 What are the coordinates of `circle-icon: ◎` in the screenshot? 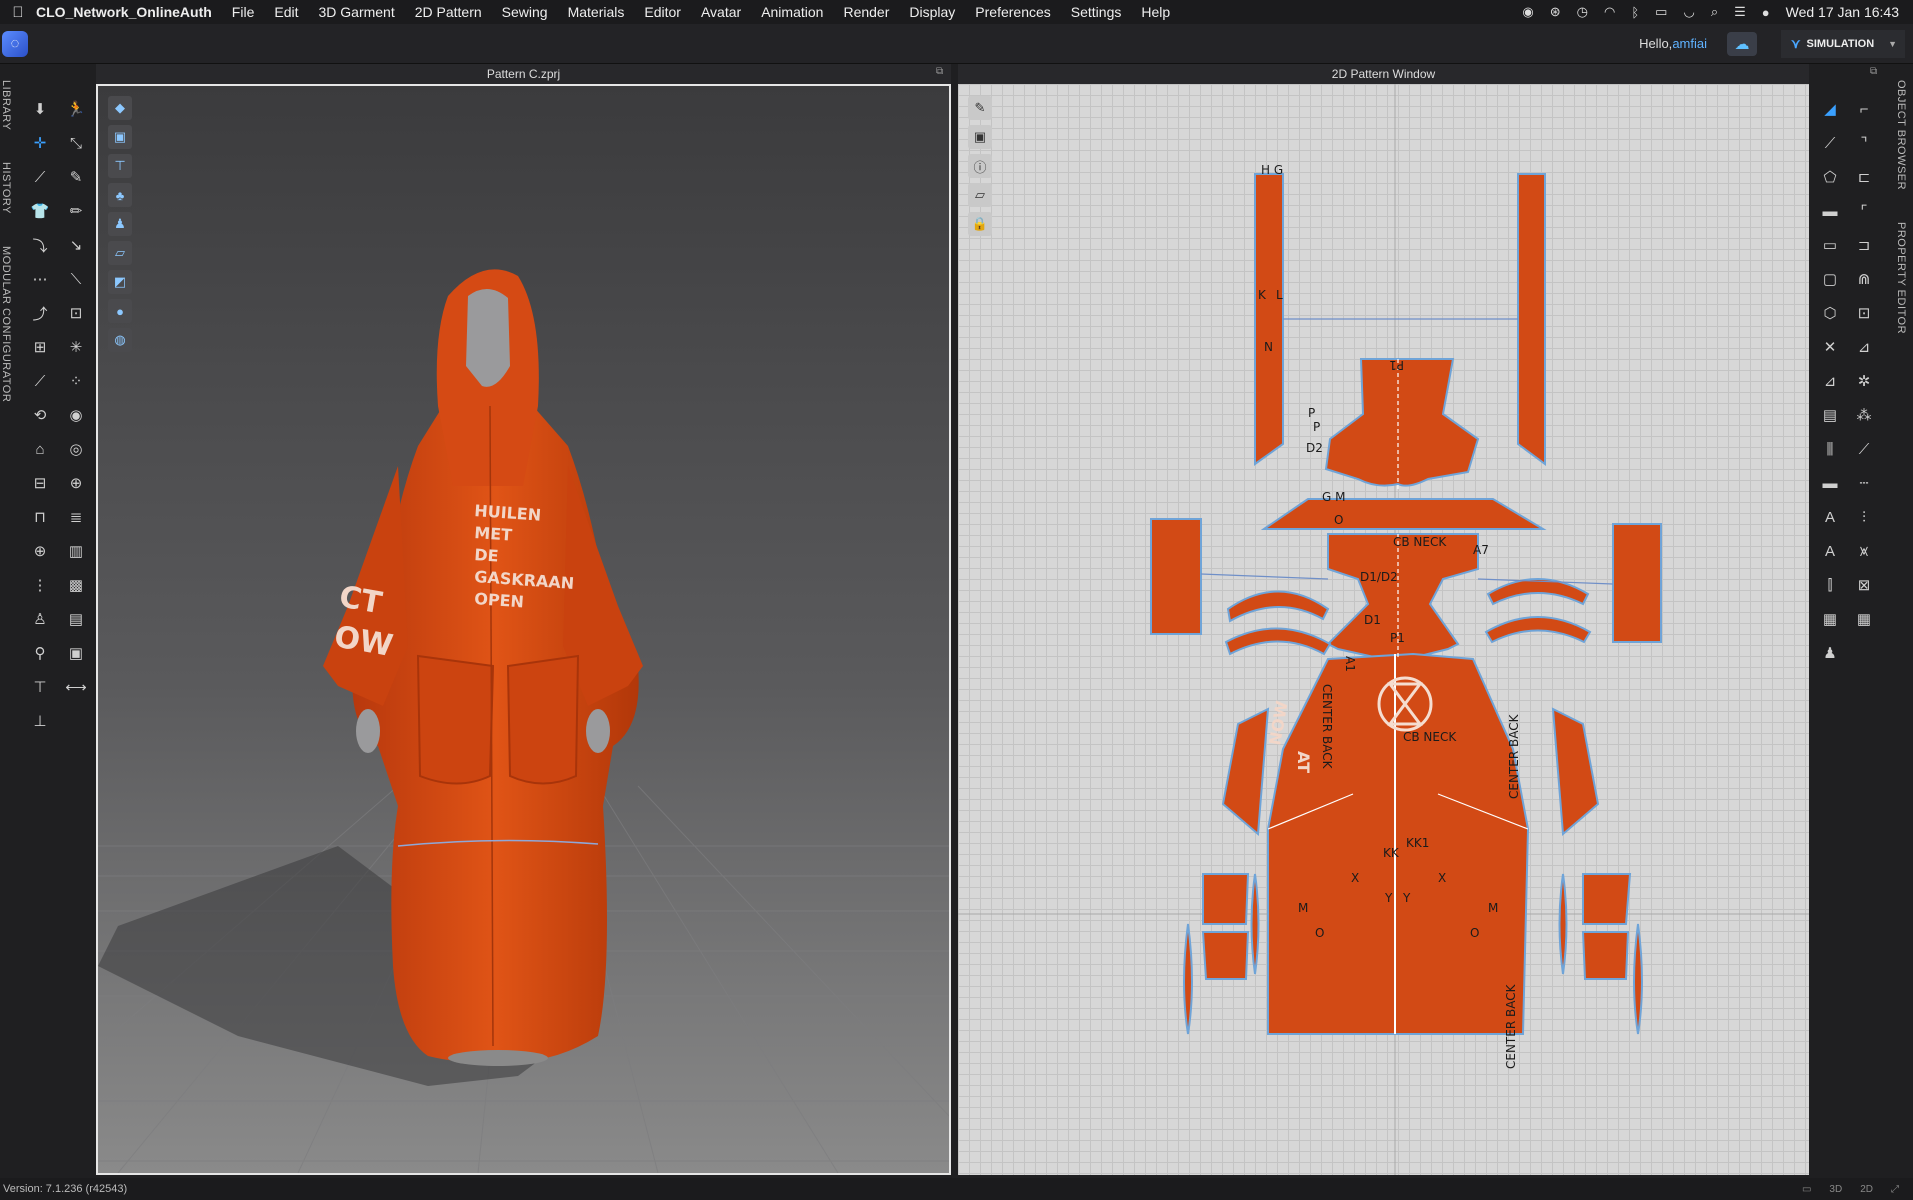 It's located at (76, 449).